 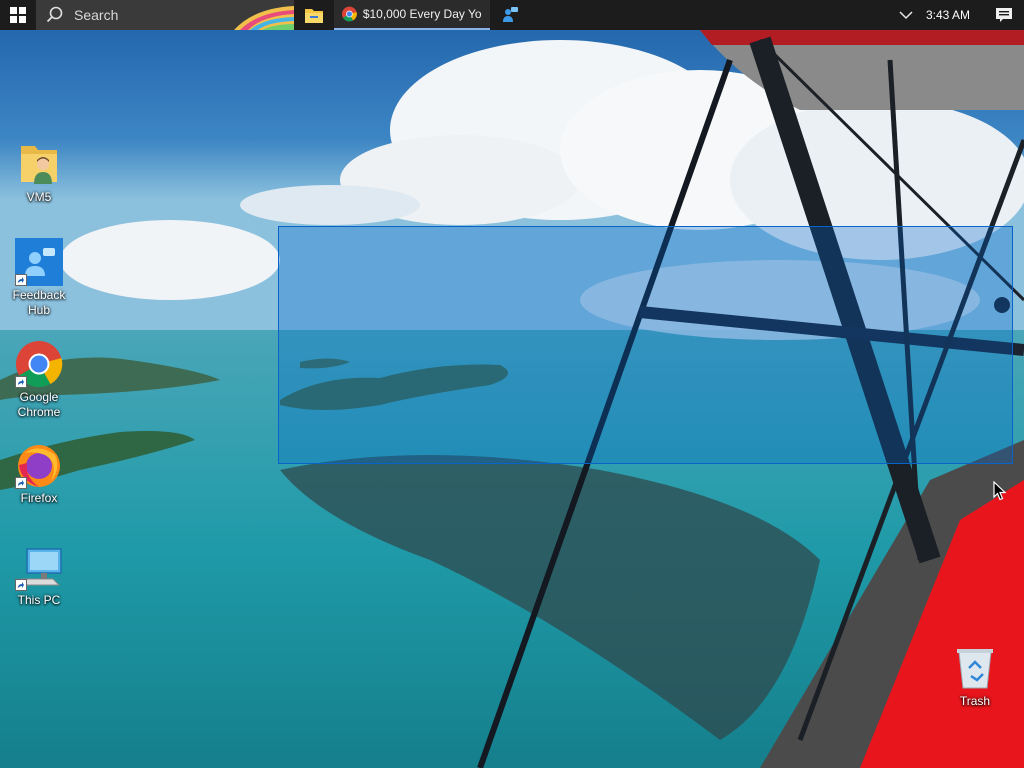 I want to click on user-folder-icon, so click(x=39, y=164).